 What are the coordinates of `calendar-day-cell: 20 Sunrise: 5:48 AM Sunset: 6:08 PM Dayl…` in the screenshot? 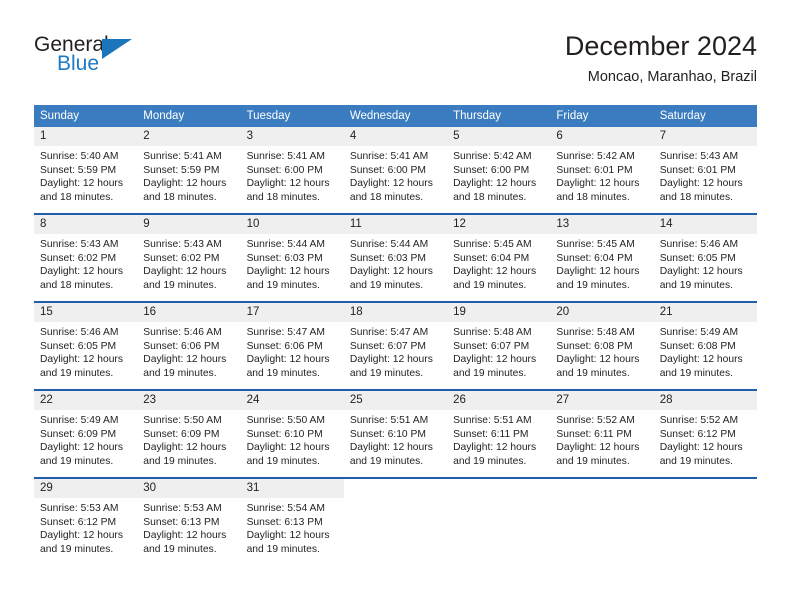 It's located at (602, 345).